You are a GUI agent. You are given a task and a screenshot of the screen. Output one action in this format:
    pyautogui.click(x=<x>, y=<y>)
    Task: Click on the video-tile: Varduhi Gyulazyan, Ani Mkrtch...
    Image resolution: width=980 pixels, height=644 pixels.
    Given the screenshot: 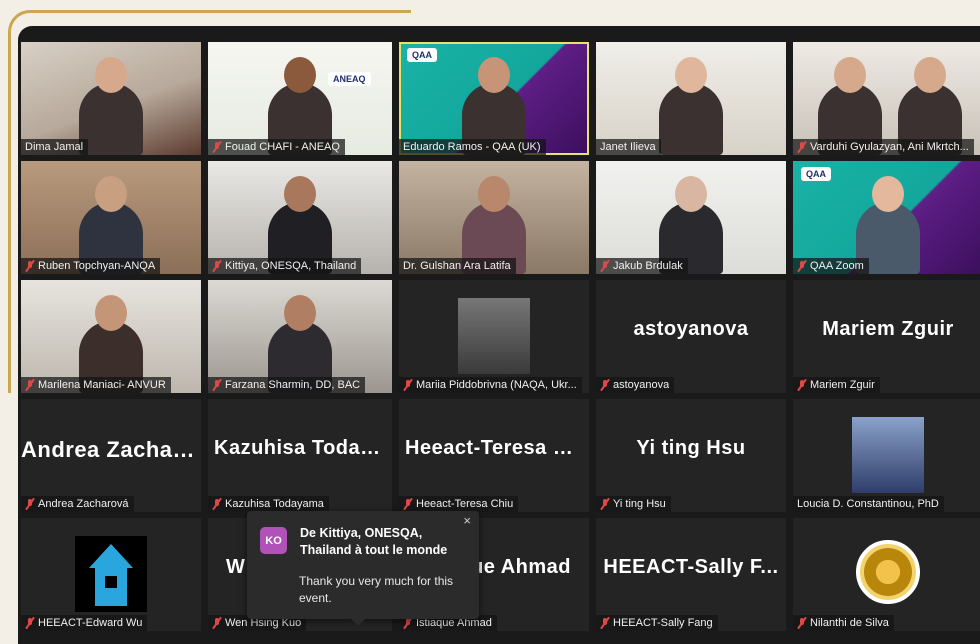 What is the action you would take?
    pyautogui.click(x=886, y=98)
    